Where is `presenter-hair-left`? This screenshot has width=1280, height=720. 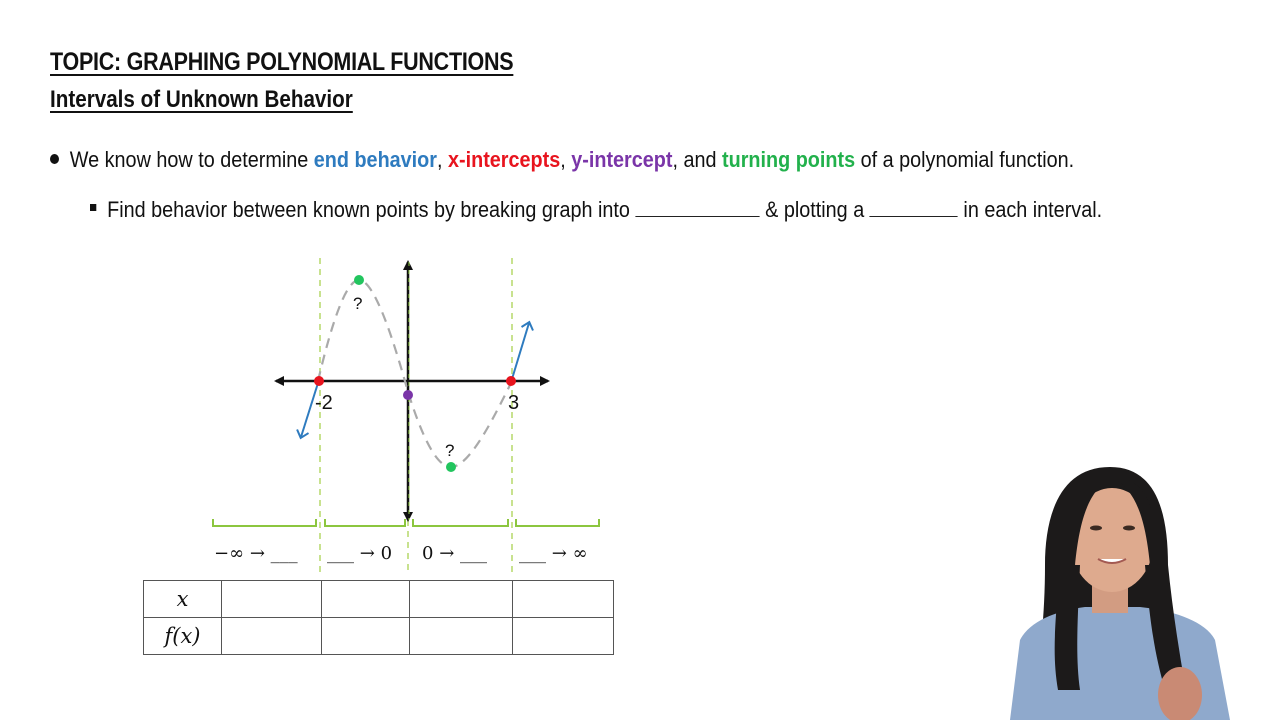 presenter-hair-left is located at coordinates (1067, 627).